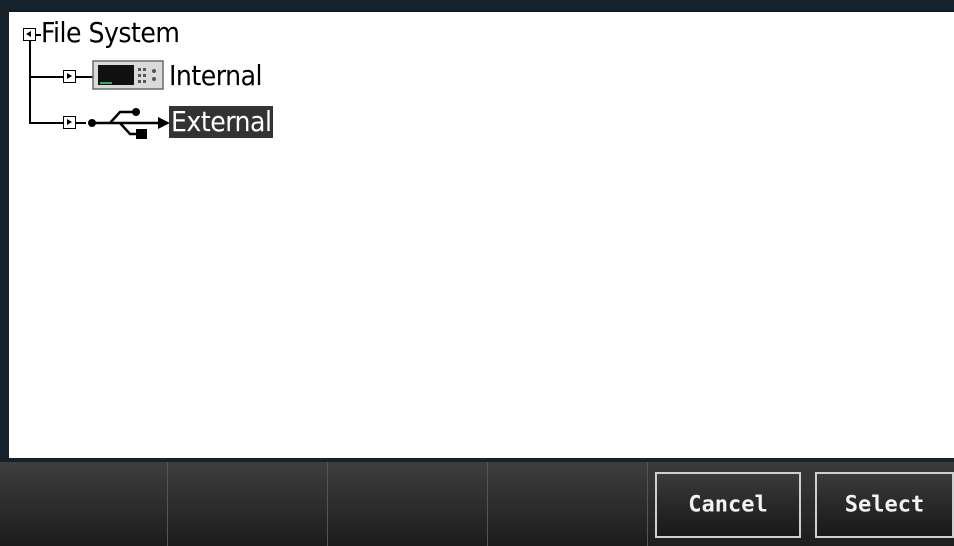 The height and width of the screenshot is (546, 954). I want to click on select-button: Select, so click(884, 505).